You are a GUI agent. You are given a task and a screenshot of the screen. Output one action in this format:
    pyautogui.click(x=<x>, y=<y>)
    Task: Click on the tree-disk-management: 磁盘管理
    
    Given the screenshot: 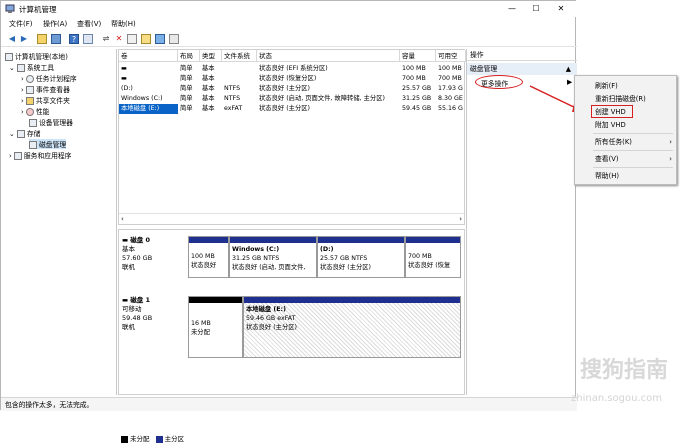 What is the action you would take?
    pyautogui.click(x=47, y=144)
    